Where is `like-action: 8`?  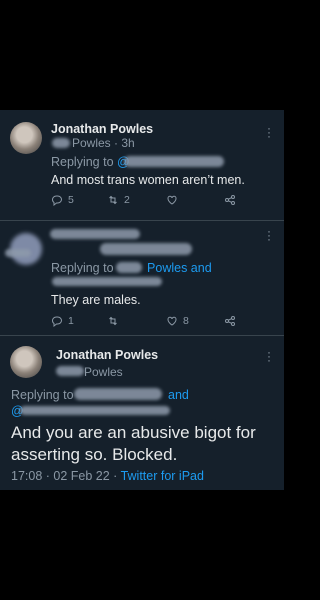 like-action: 8 is located at coordinates (177, 321).